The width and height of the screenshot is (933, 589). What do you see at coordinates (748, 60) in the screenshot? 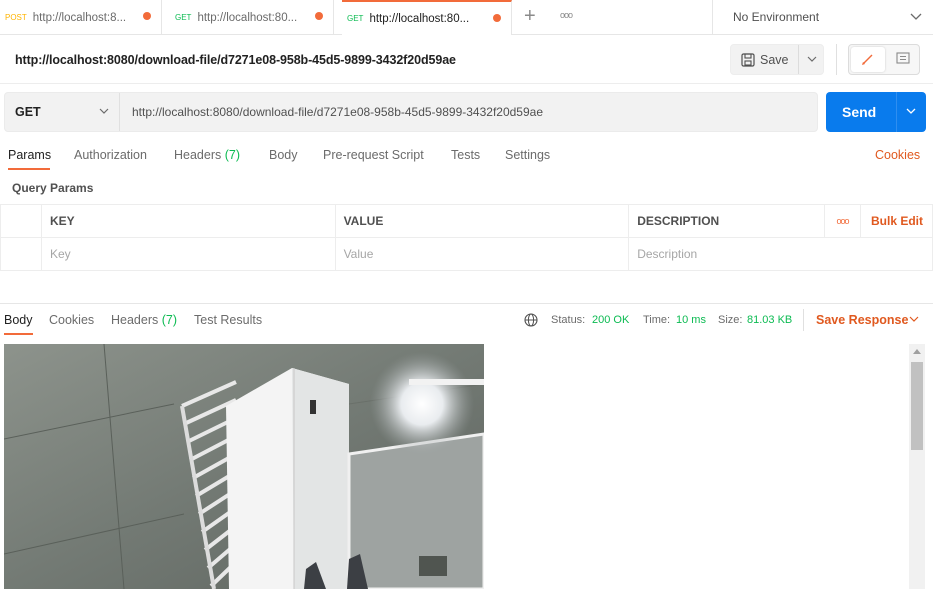
I see `save-disk-icon` at bounding box center [748, 60].